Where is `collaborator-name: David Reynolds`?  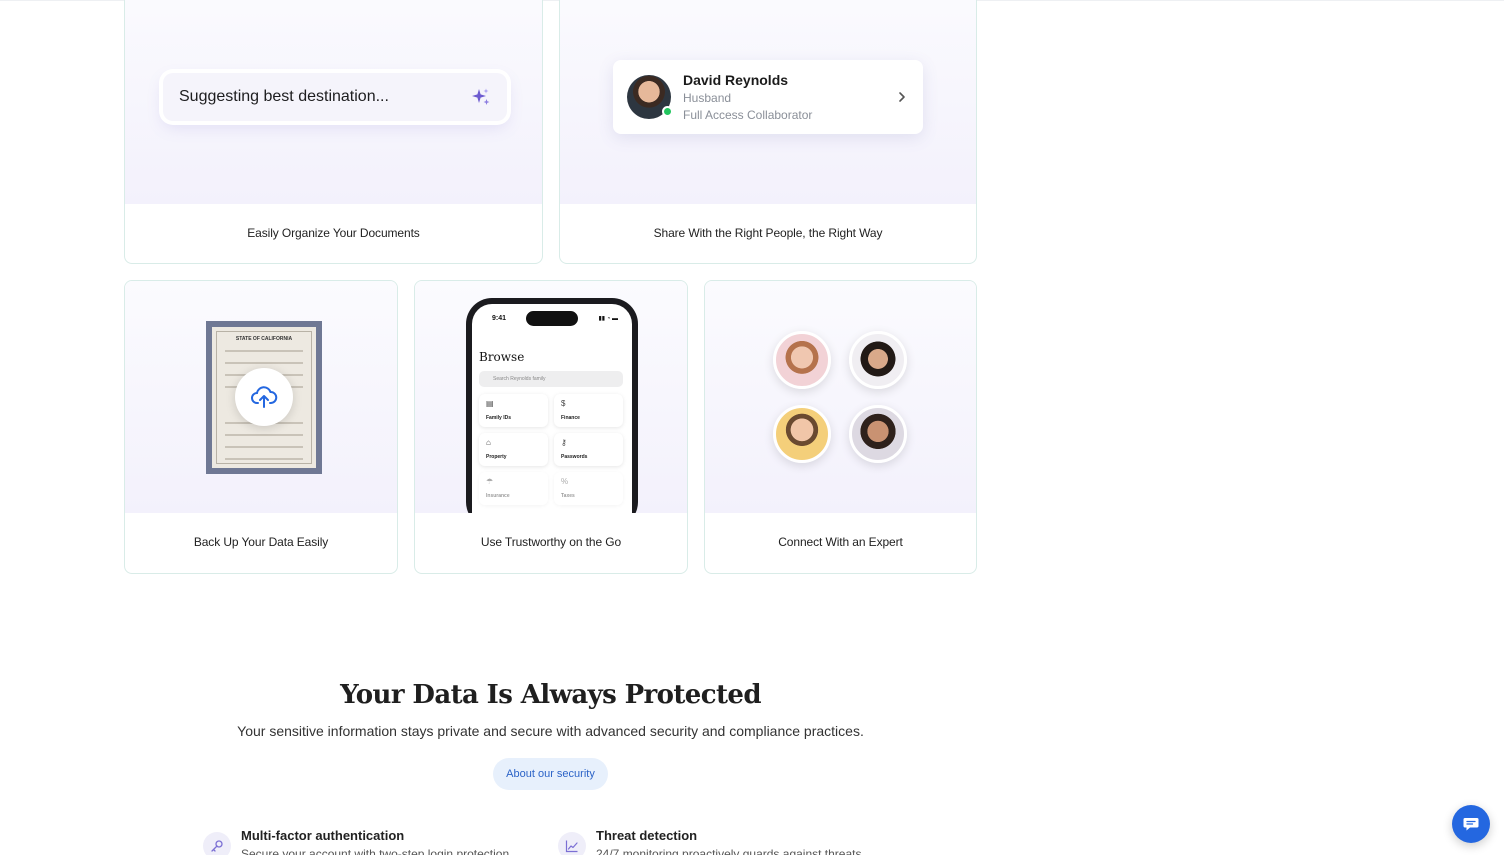 collaborator-name: David Reynolds is located at coordinates (736, 80).